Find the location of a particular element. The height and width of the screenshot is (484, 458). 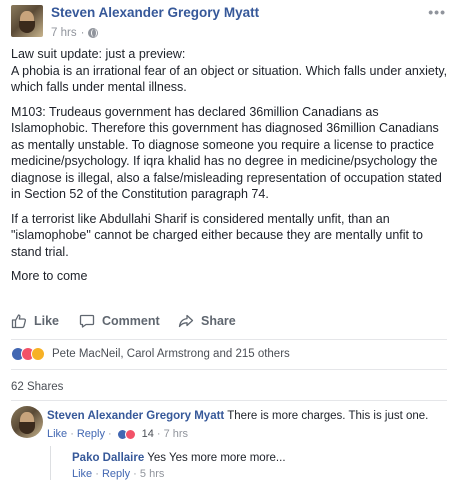

reaction-icons is located at coordinates (28, 354).